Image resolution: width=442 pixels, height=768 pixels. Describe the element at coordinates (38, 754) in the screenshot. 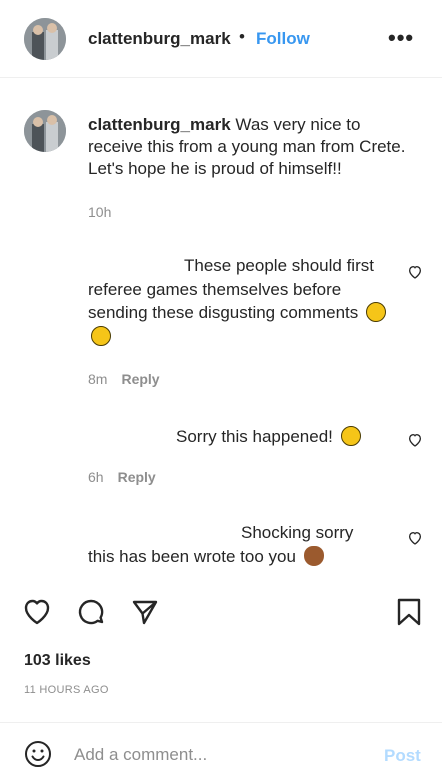

I see `smiley-icon` at that location.